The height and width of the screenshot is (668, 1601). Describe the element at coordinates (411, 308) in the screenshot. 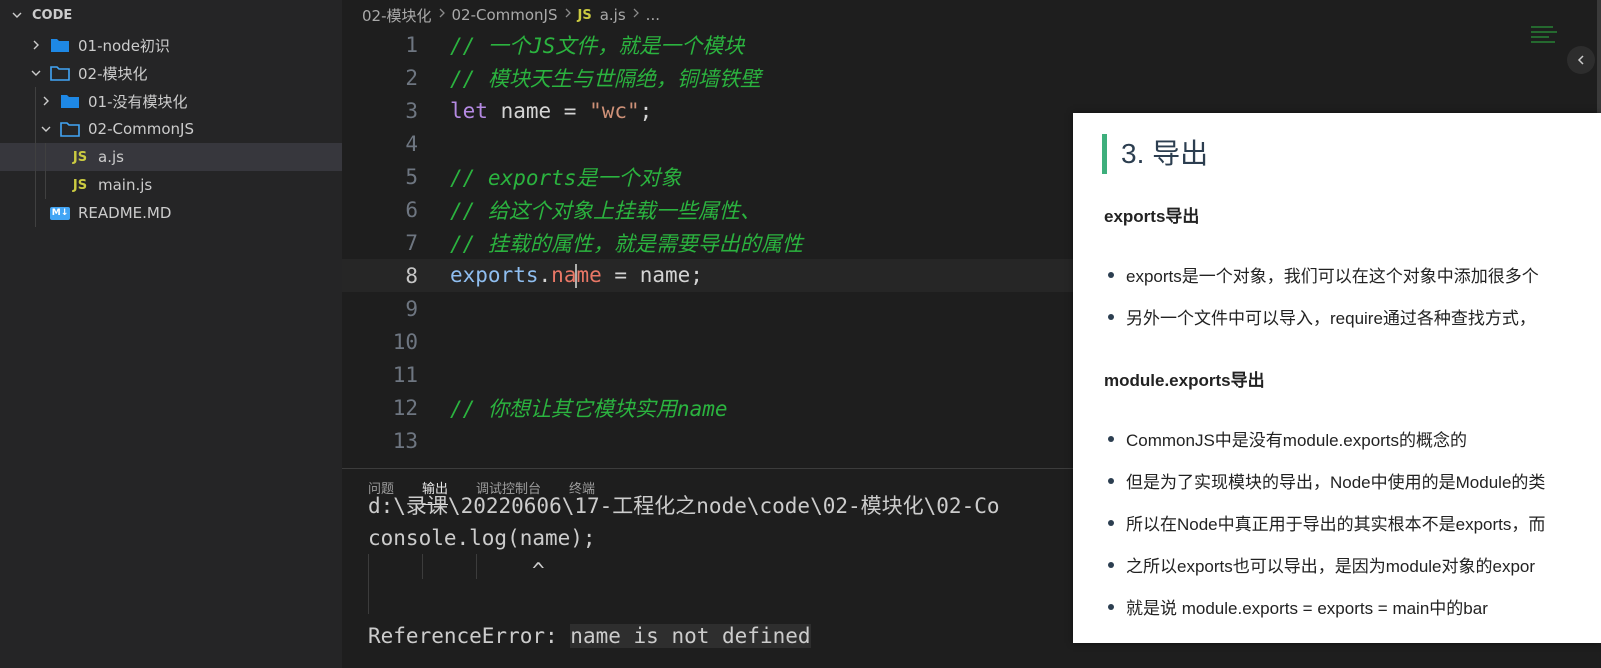

I see `line-number: 9` at that location.